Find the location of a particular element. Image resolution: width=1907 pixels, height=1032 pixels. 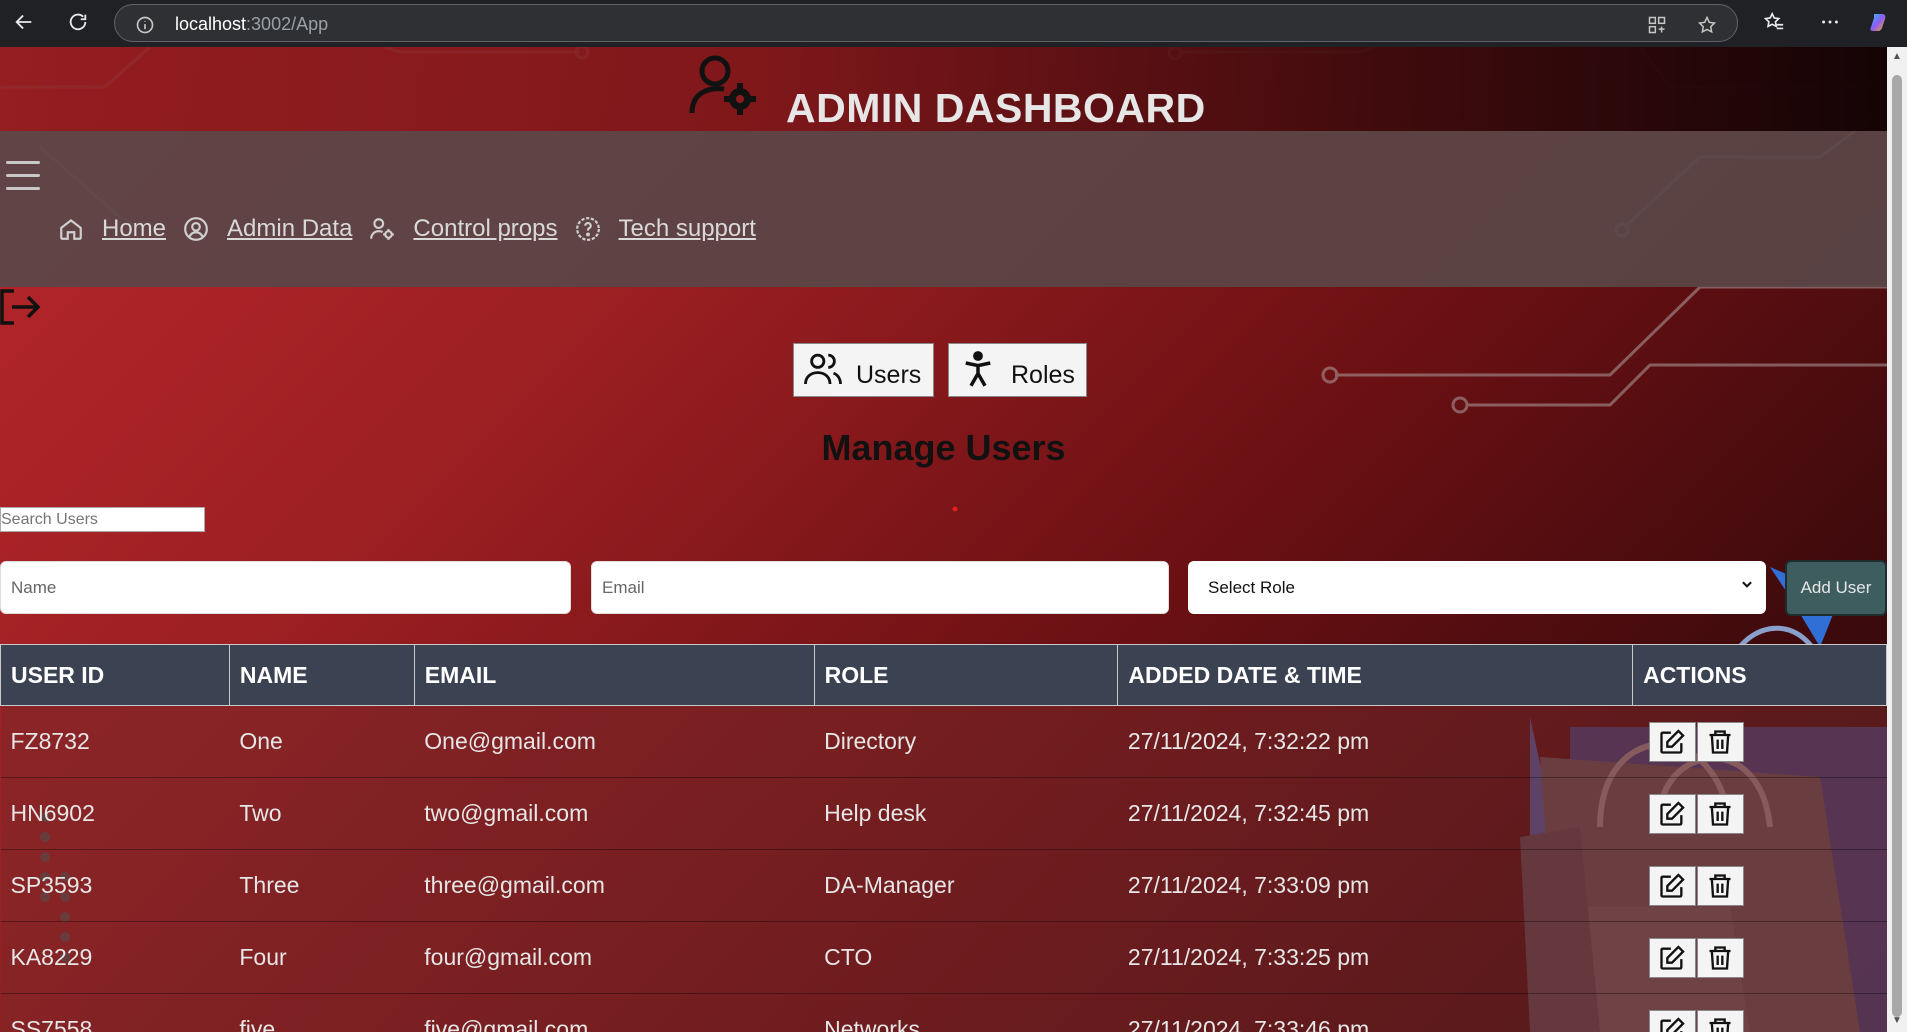

role-select-value: Select Role is located at coordinates (1251, 587).